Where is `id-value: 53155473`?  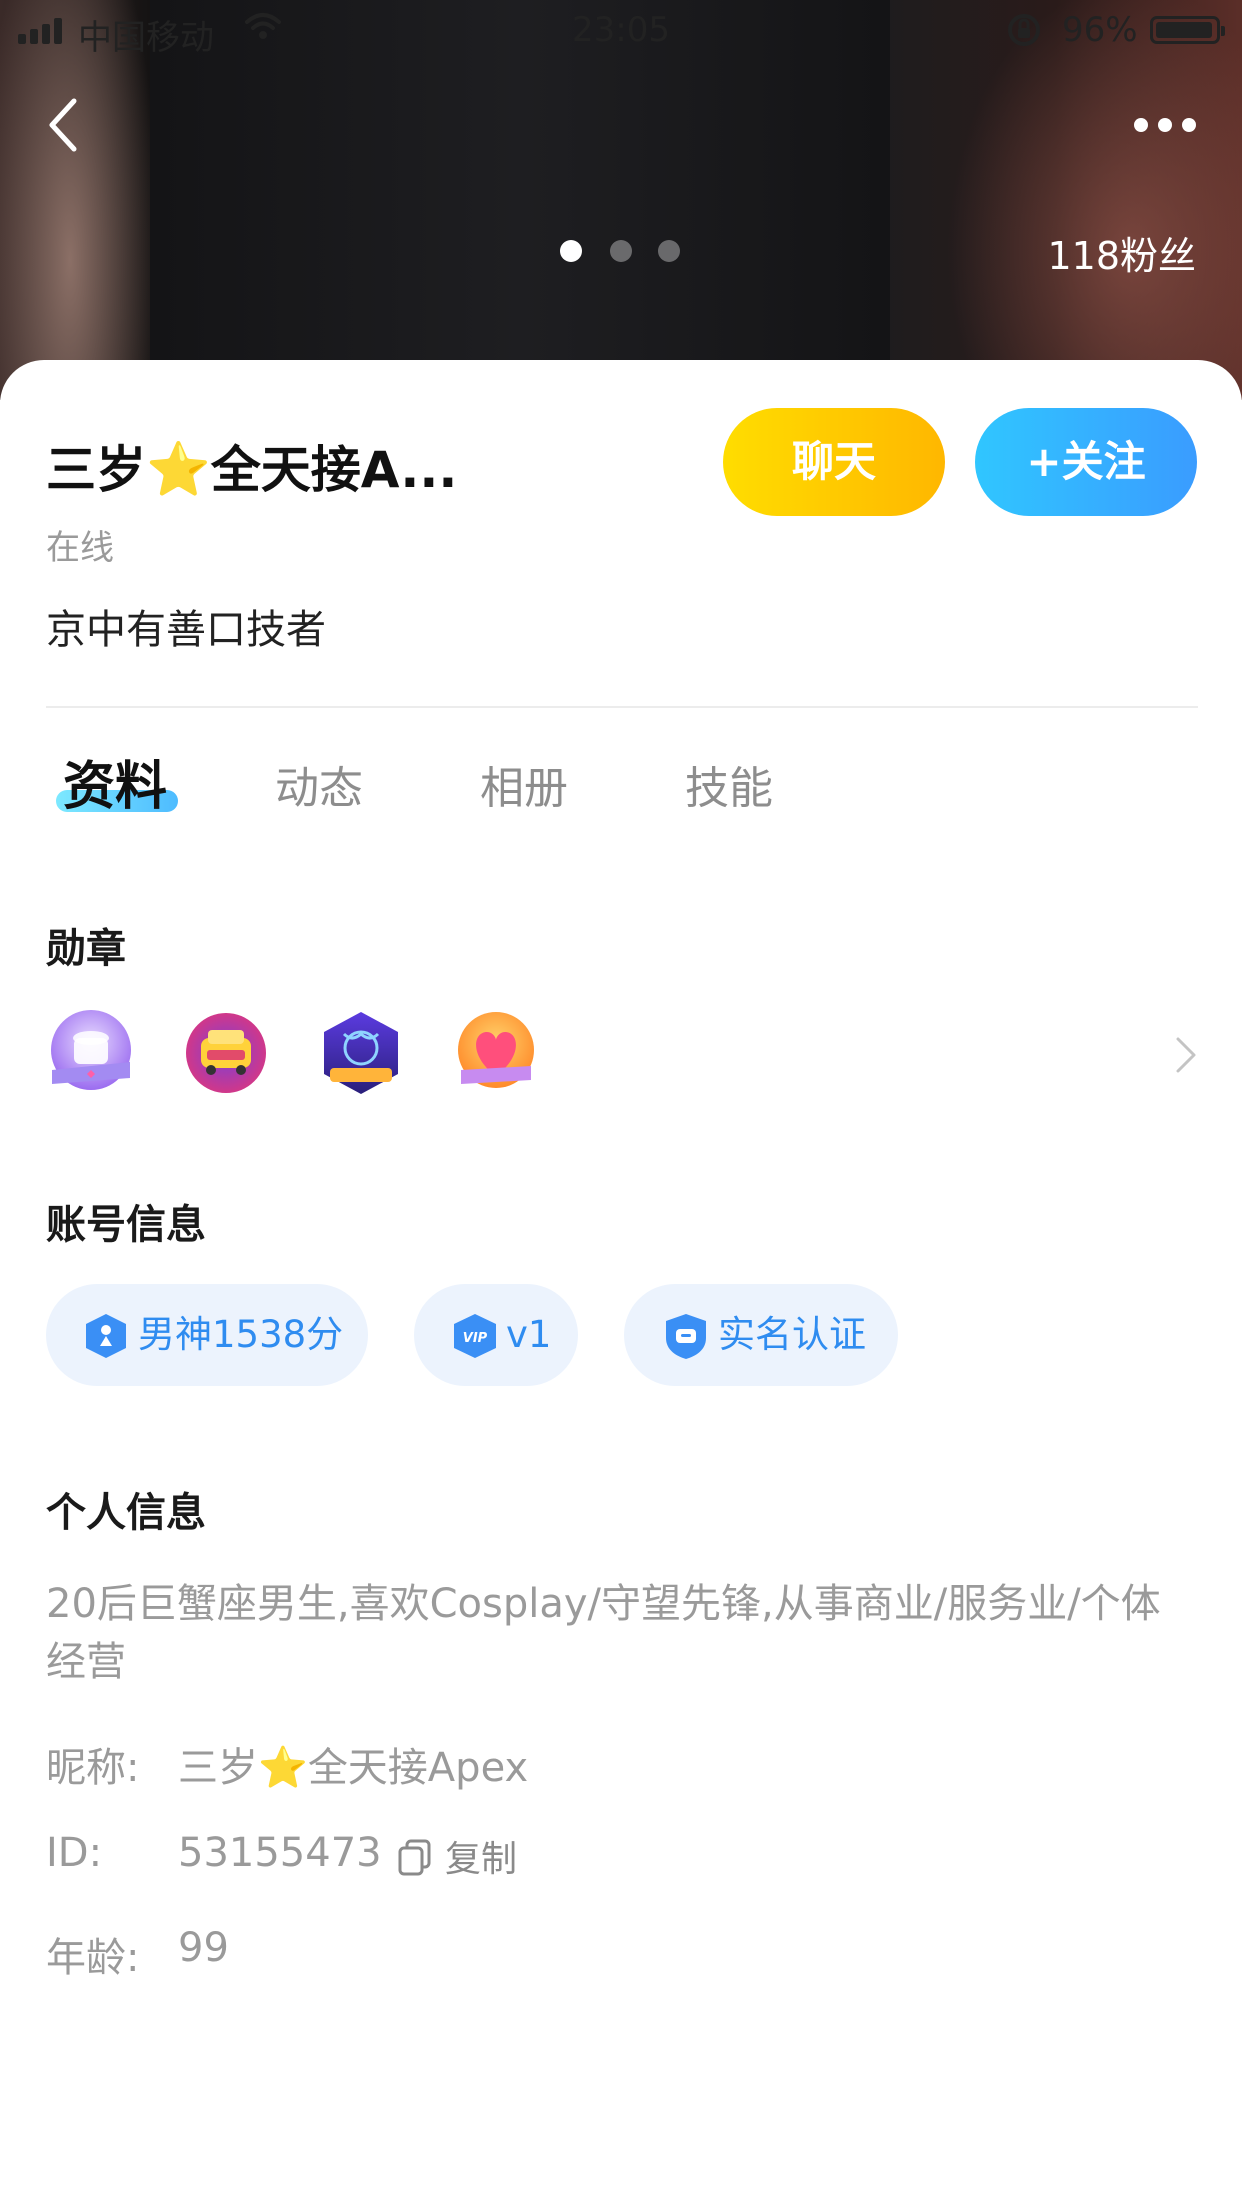
id-value: 53155473 is located at coordinates (280, 1853).